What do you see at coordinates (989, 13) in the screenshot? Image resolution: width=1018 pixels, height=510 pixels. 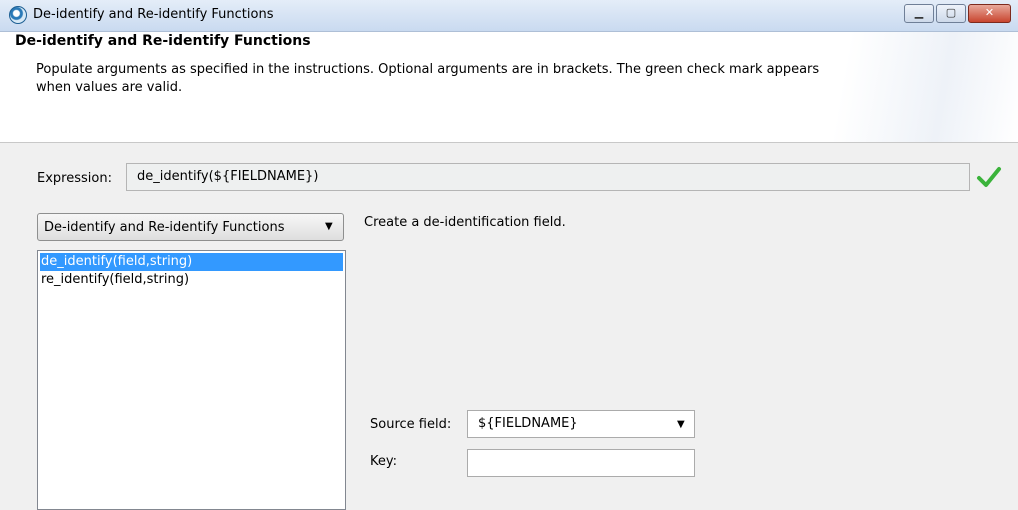 I see `close-button: ✕` at bounding box center [989, 13].